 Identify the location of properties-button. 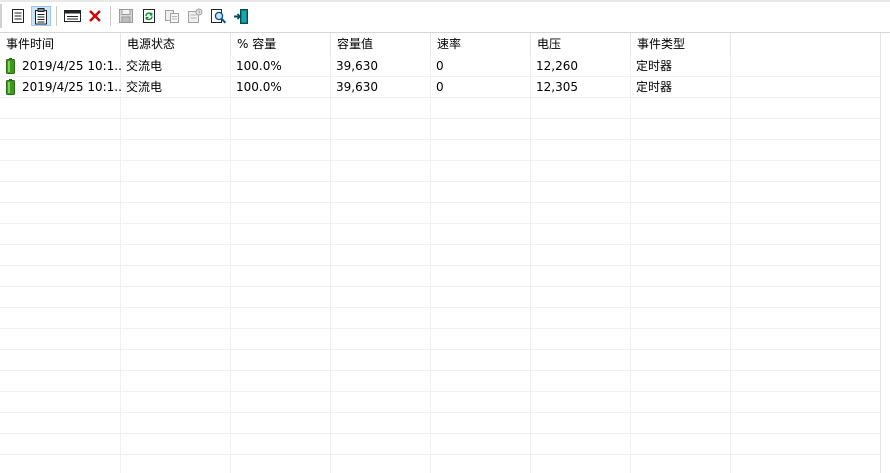
(195, 16).